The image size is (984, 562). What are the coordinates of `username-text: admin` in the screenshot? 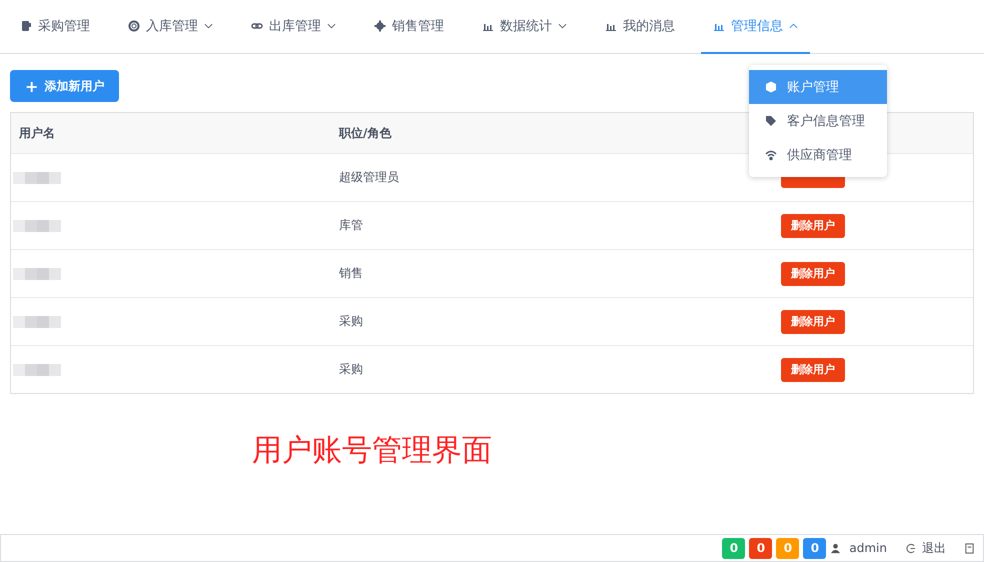 It's located at (868, 548).